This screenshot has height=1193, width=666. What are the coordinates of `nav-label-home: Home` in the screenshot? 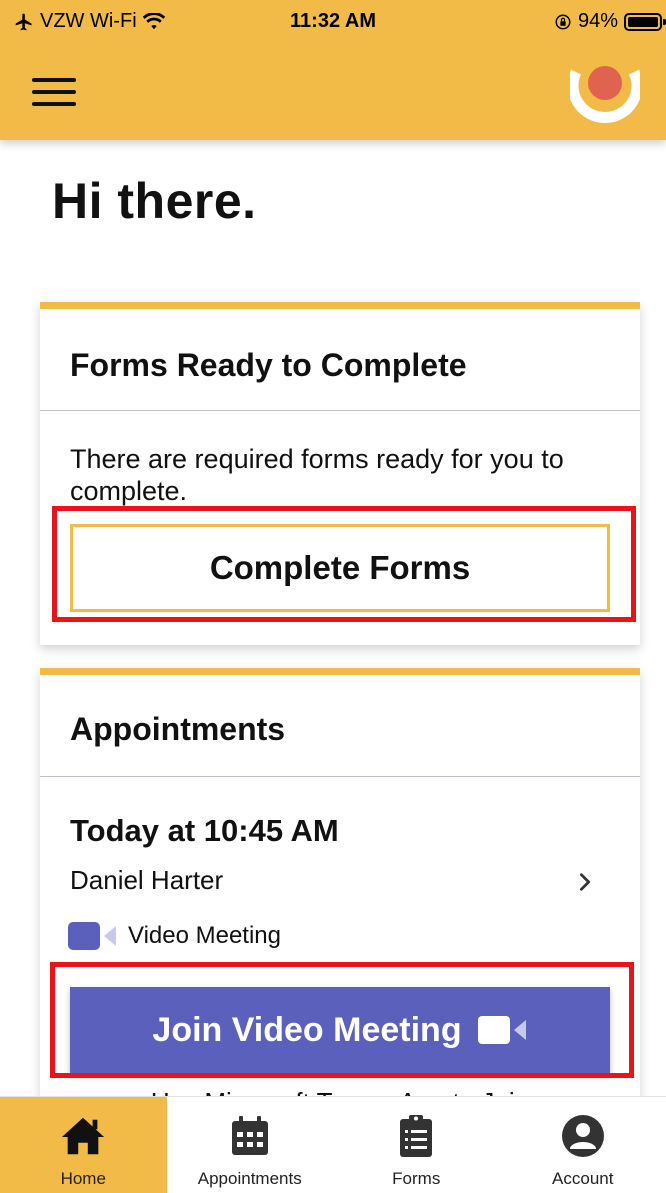 It's located at (83, 1179).